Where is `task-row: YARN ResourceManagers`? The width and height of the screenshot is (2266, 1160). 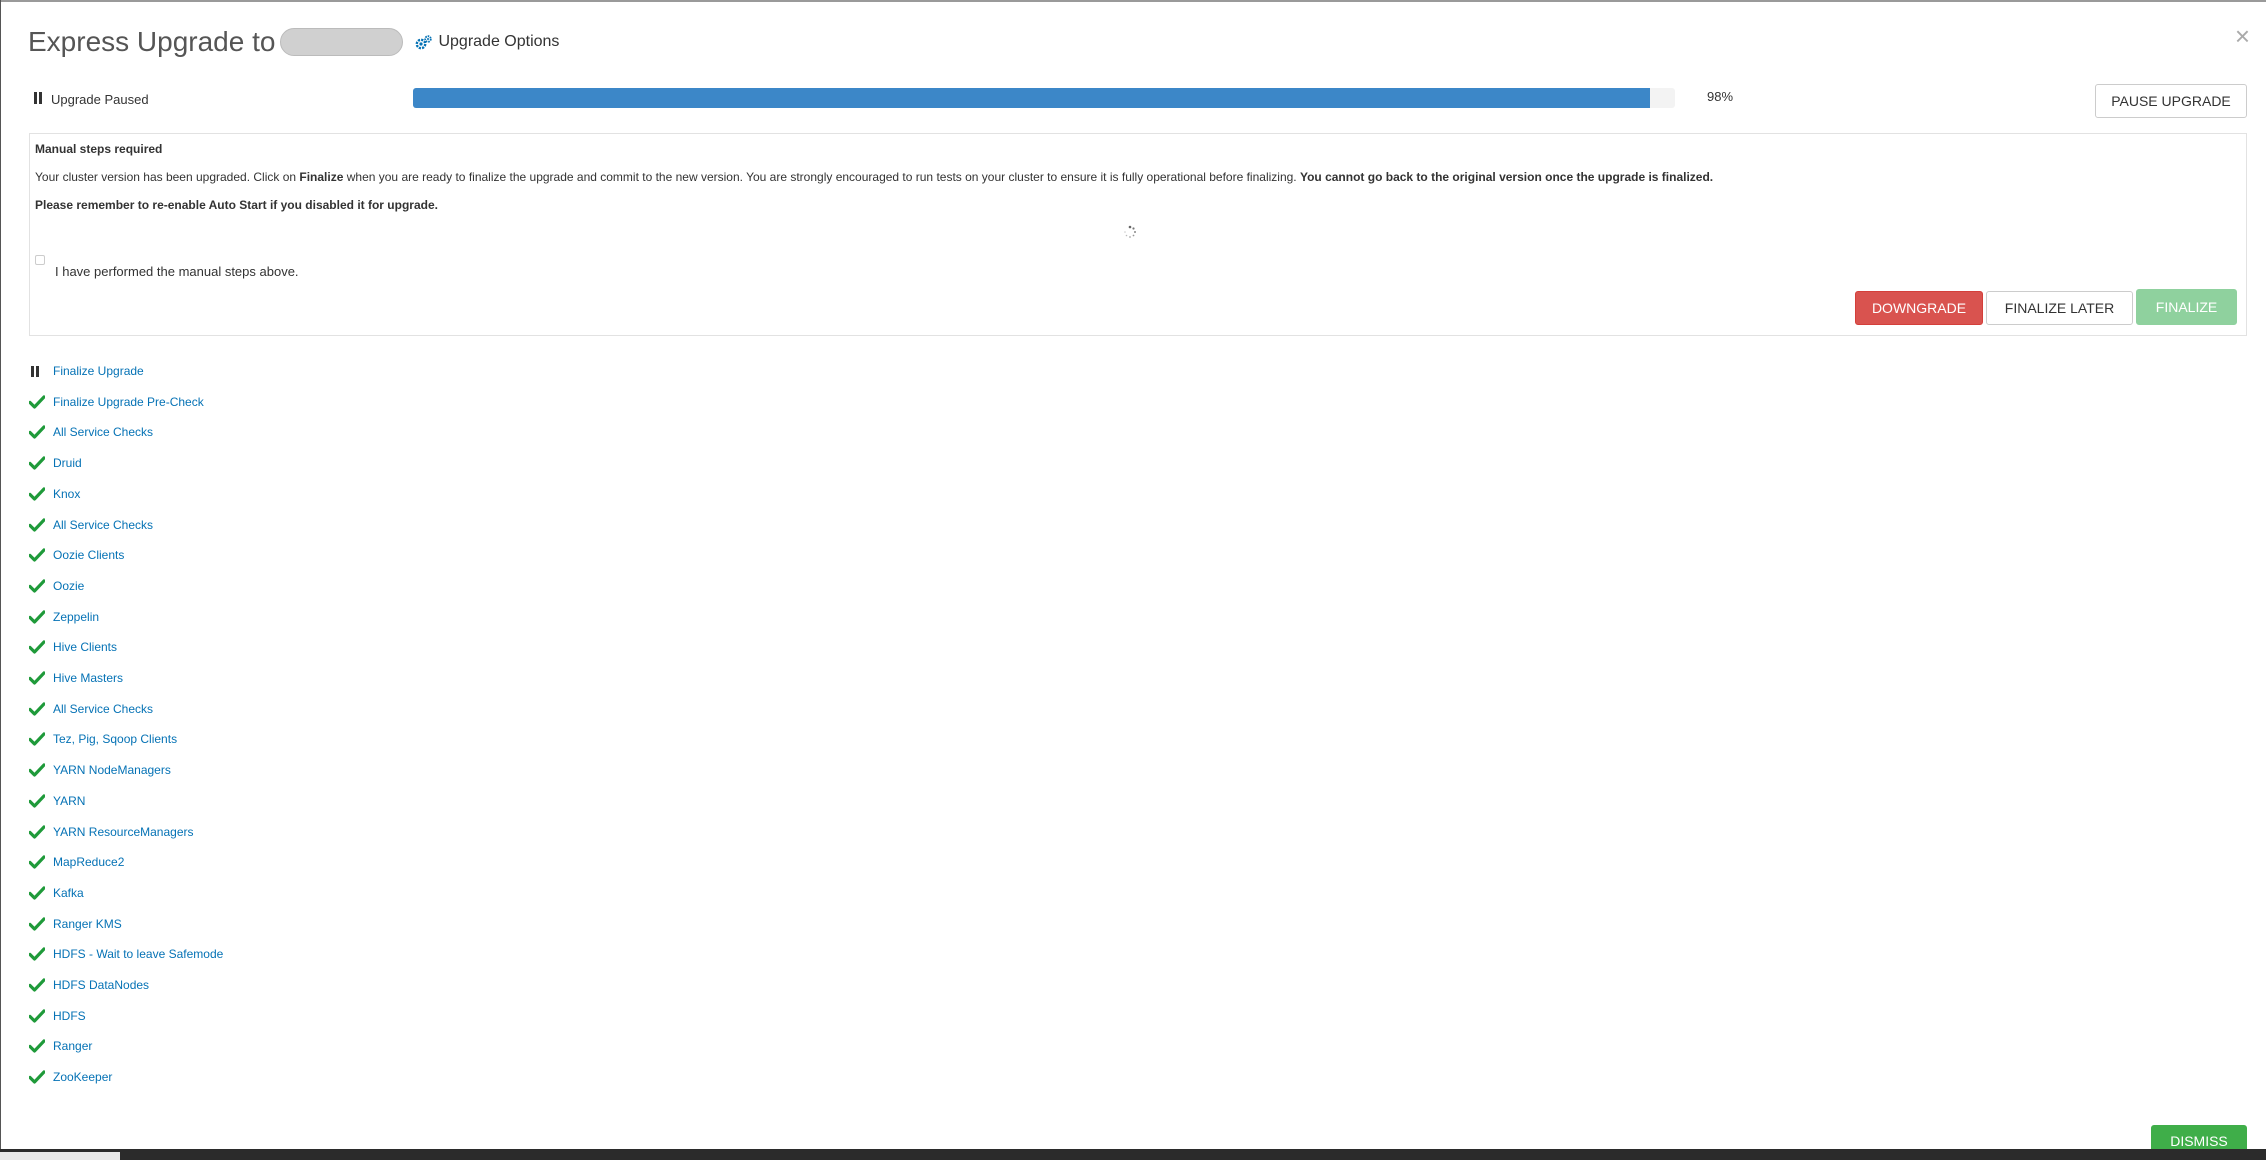
task-row: YARN ResourceManagers is located at coordinates (111, 832).